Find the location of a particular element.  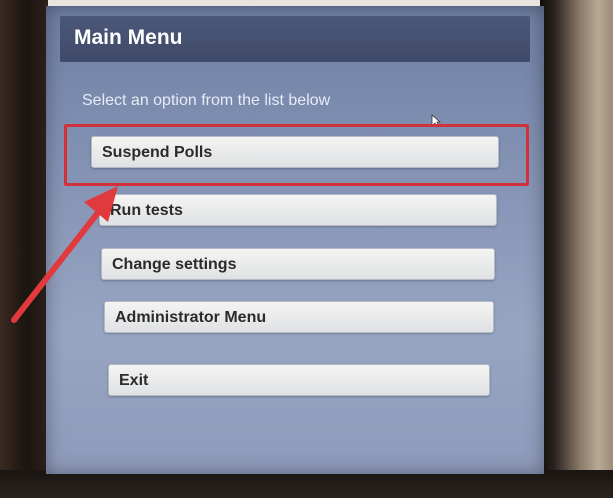

device-bezel-left is located at coordinates (24, 249).